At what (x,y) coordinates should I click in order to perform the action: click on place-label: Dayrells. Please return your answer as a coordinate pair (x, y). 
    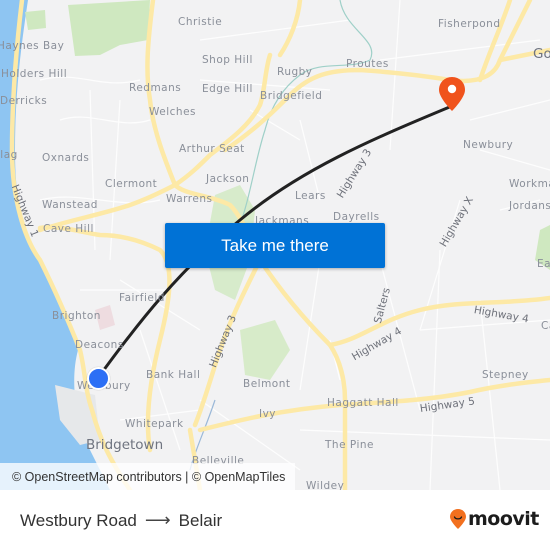
    Looking at the image, I should click on (356, 217).